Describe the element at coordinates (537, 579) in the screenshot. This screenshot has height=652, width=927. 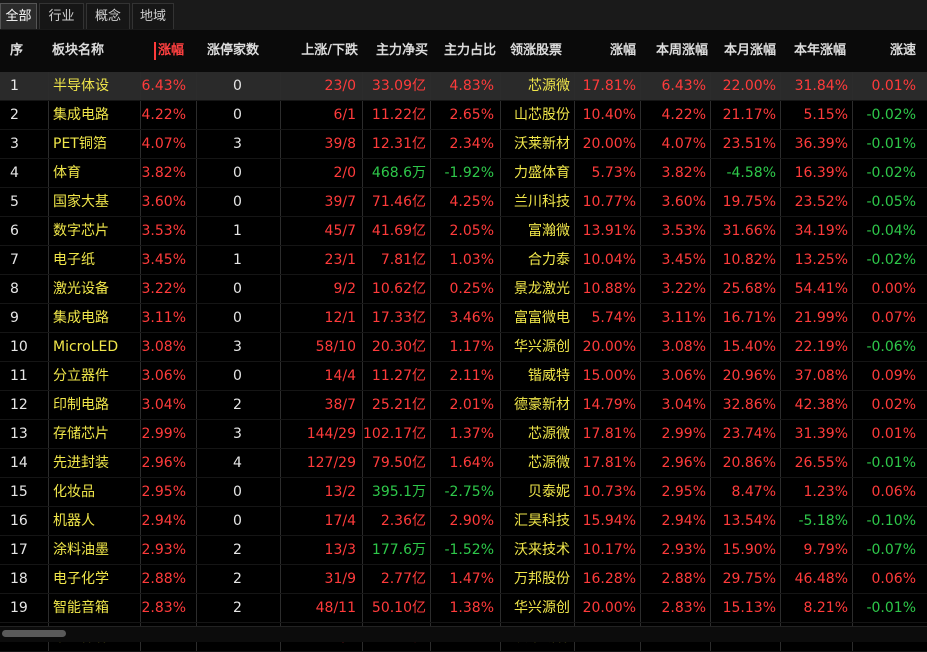
I see `cell-leading-stock: 万邦股份` at that location.